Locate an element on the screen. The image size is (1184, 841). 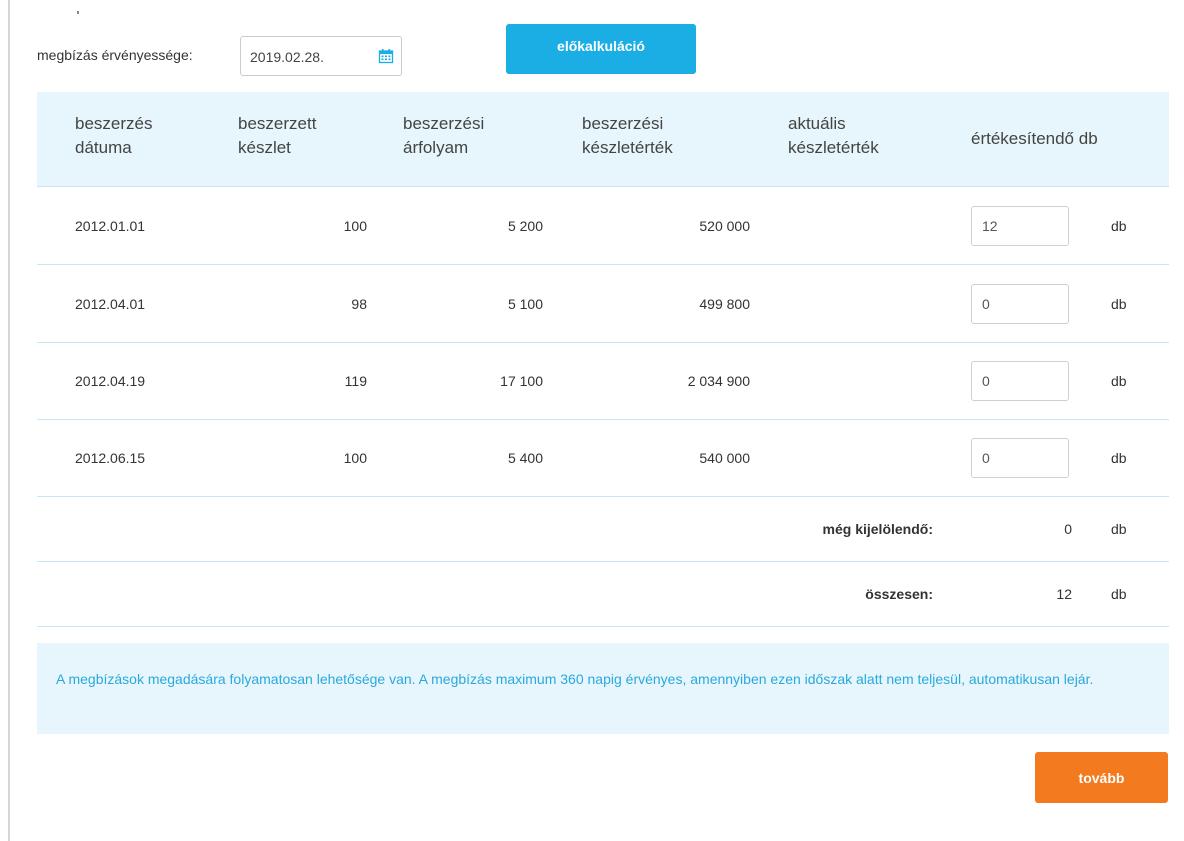
table-row: 2012.04.01 98 5 100 499 800 0 db is located at coordinates (603, 304).